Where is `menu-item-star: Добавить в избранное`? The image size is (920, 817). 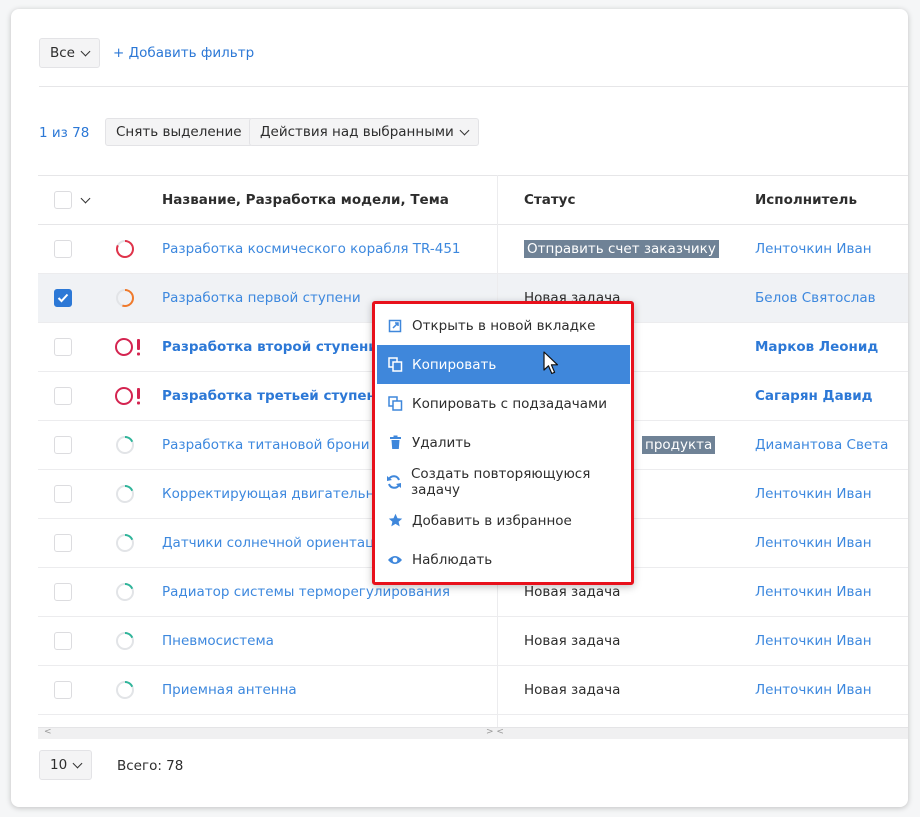 menu-item-star: Добавить в избранное is located at coordinates (503, 520).